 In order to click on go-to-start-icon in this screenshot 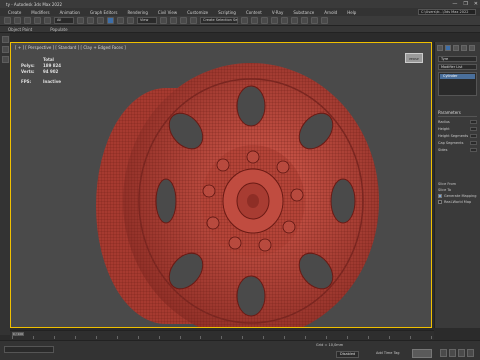, I will do `click(443, 353)`.